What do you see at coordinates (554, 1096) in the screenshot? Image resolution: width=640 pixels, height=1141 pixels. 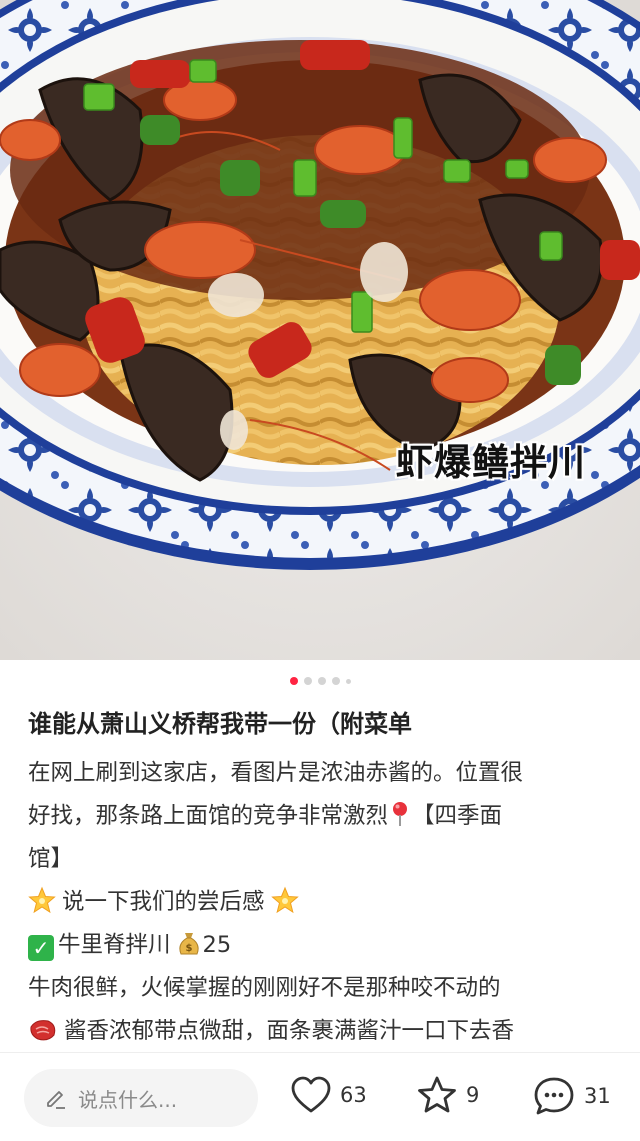 I see `comment-icon` at bounding box center [554, 1096].